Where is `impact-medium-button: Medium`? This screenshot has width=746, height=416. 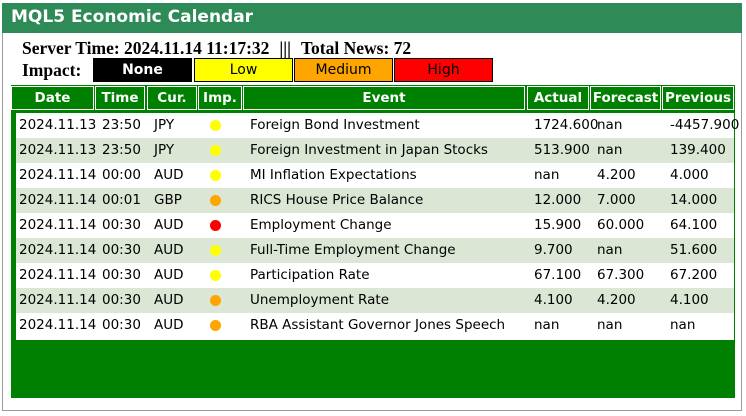
impact-medium-button: Medium is located at coordinates (343, 70).